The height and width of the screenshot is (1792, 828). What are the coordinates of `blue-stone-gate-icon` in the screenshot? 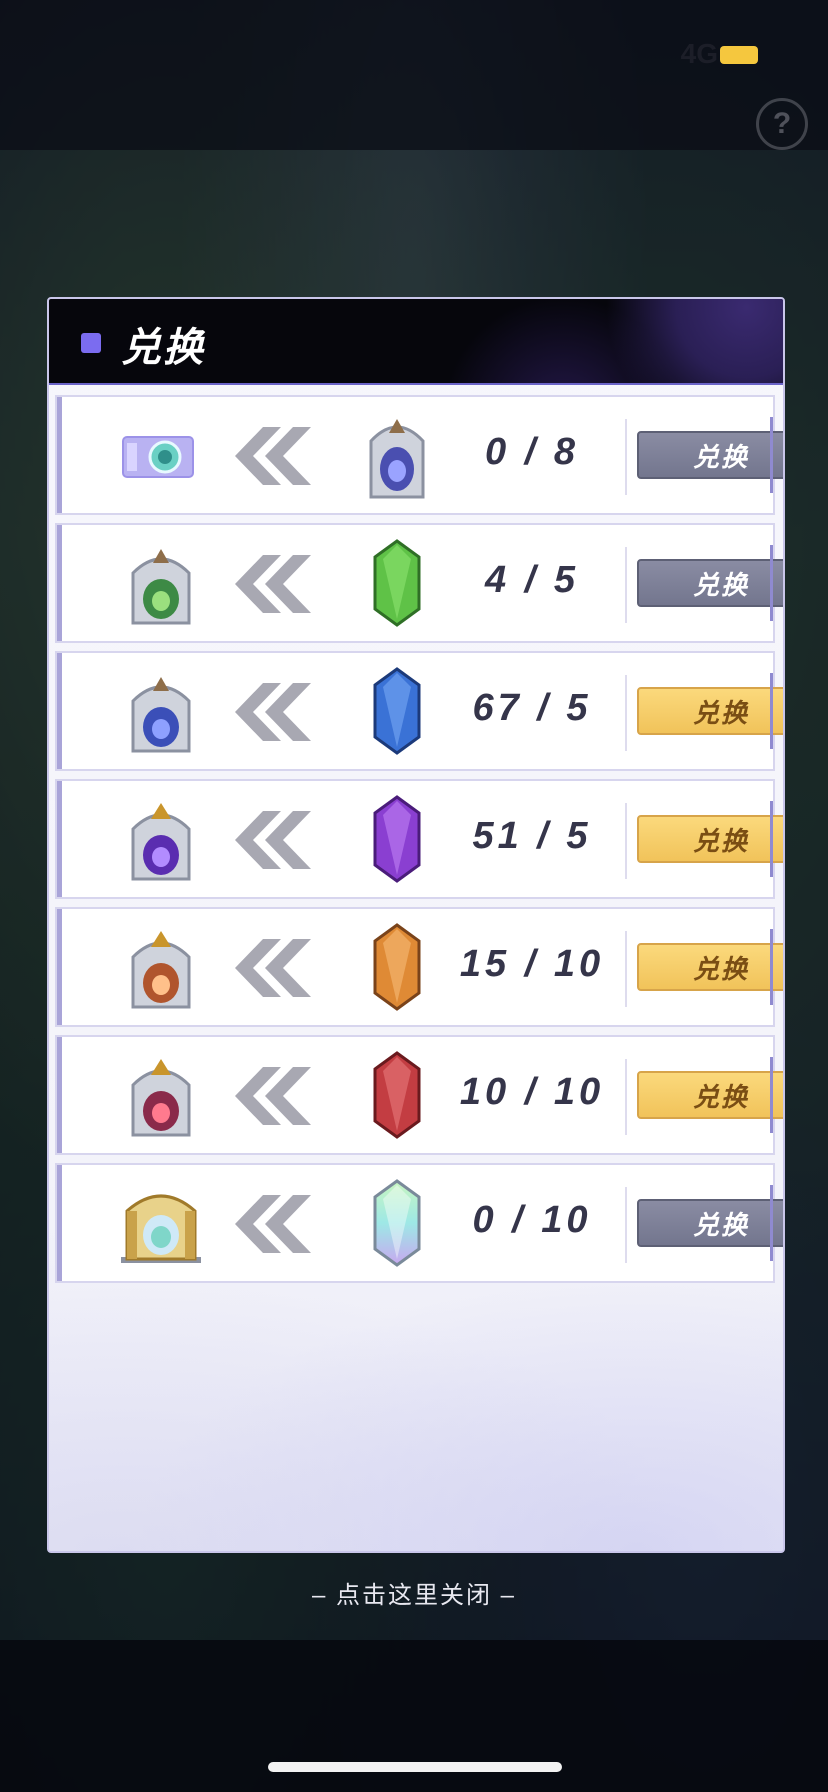 It's located at (397, 459).